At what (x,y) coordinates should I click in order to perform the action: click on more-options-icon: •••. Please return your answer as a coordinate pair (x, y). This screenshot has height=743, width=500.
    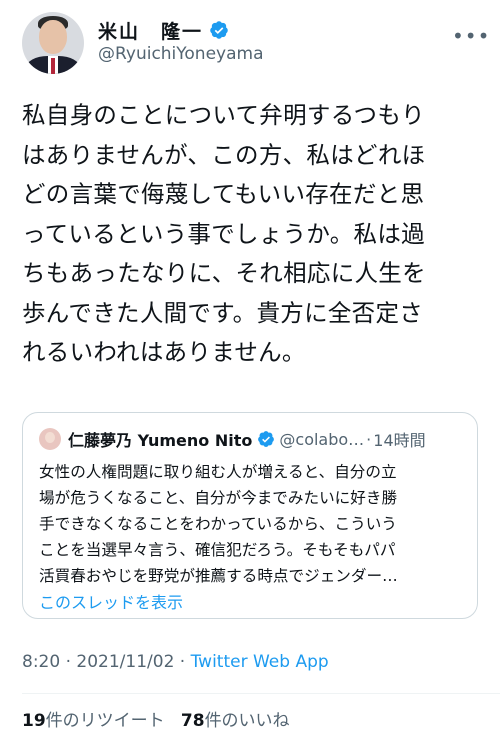
    Looking at the image, I should click on (471, 36).